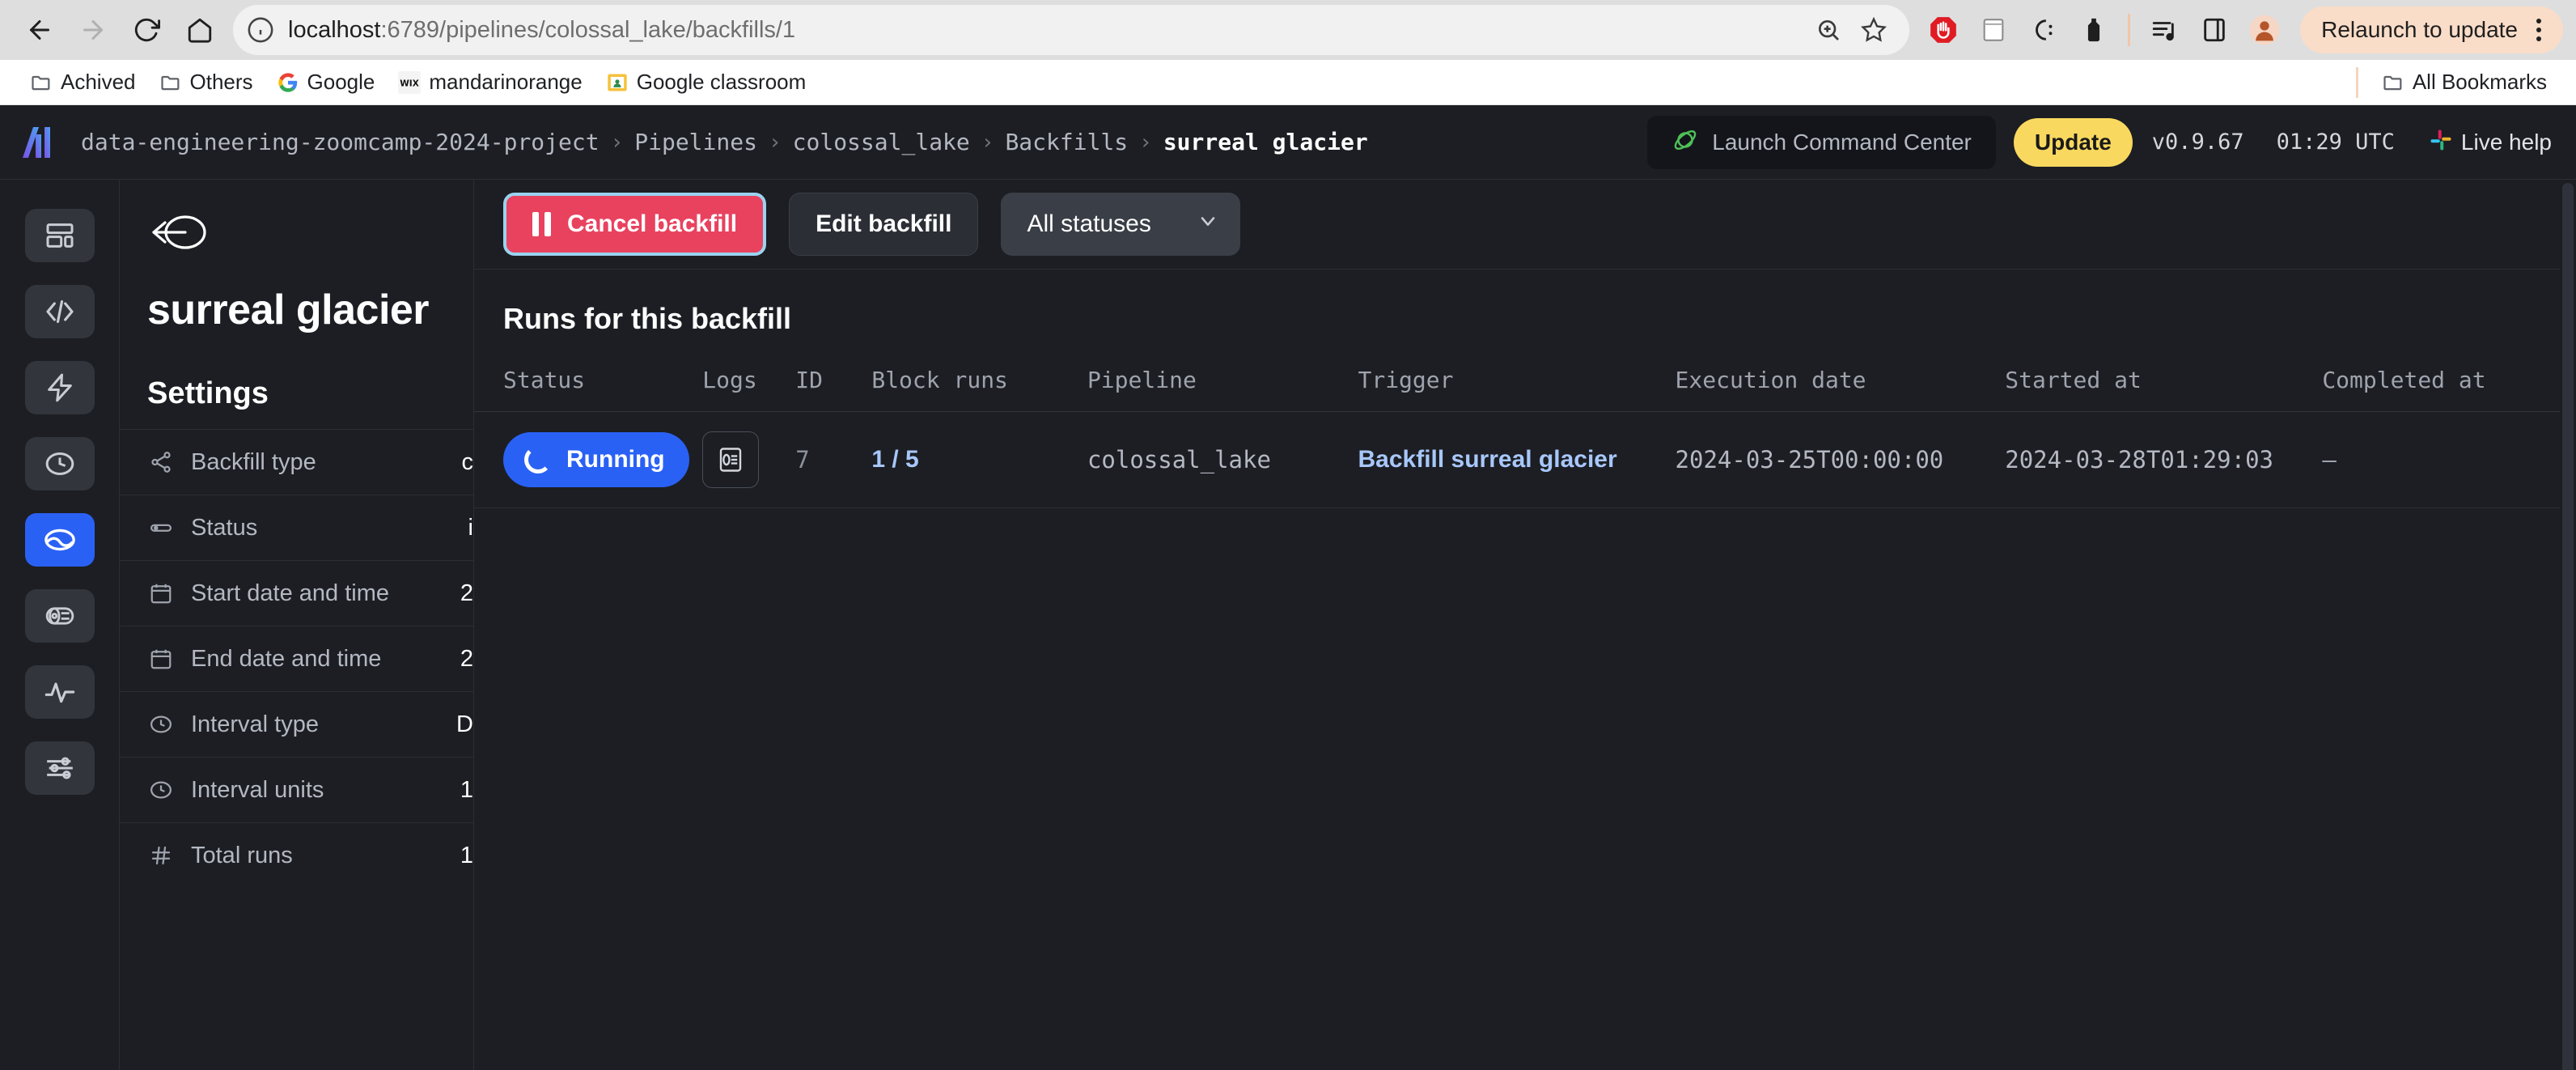 The height and width of the screenshot is (1070, 2576). I want to click on window-extension-icon, so click(1993, 30).